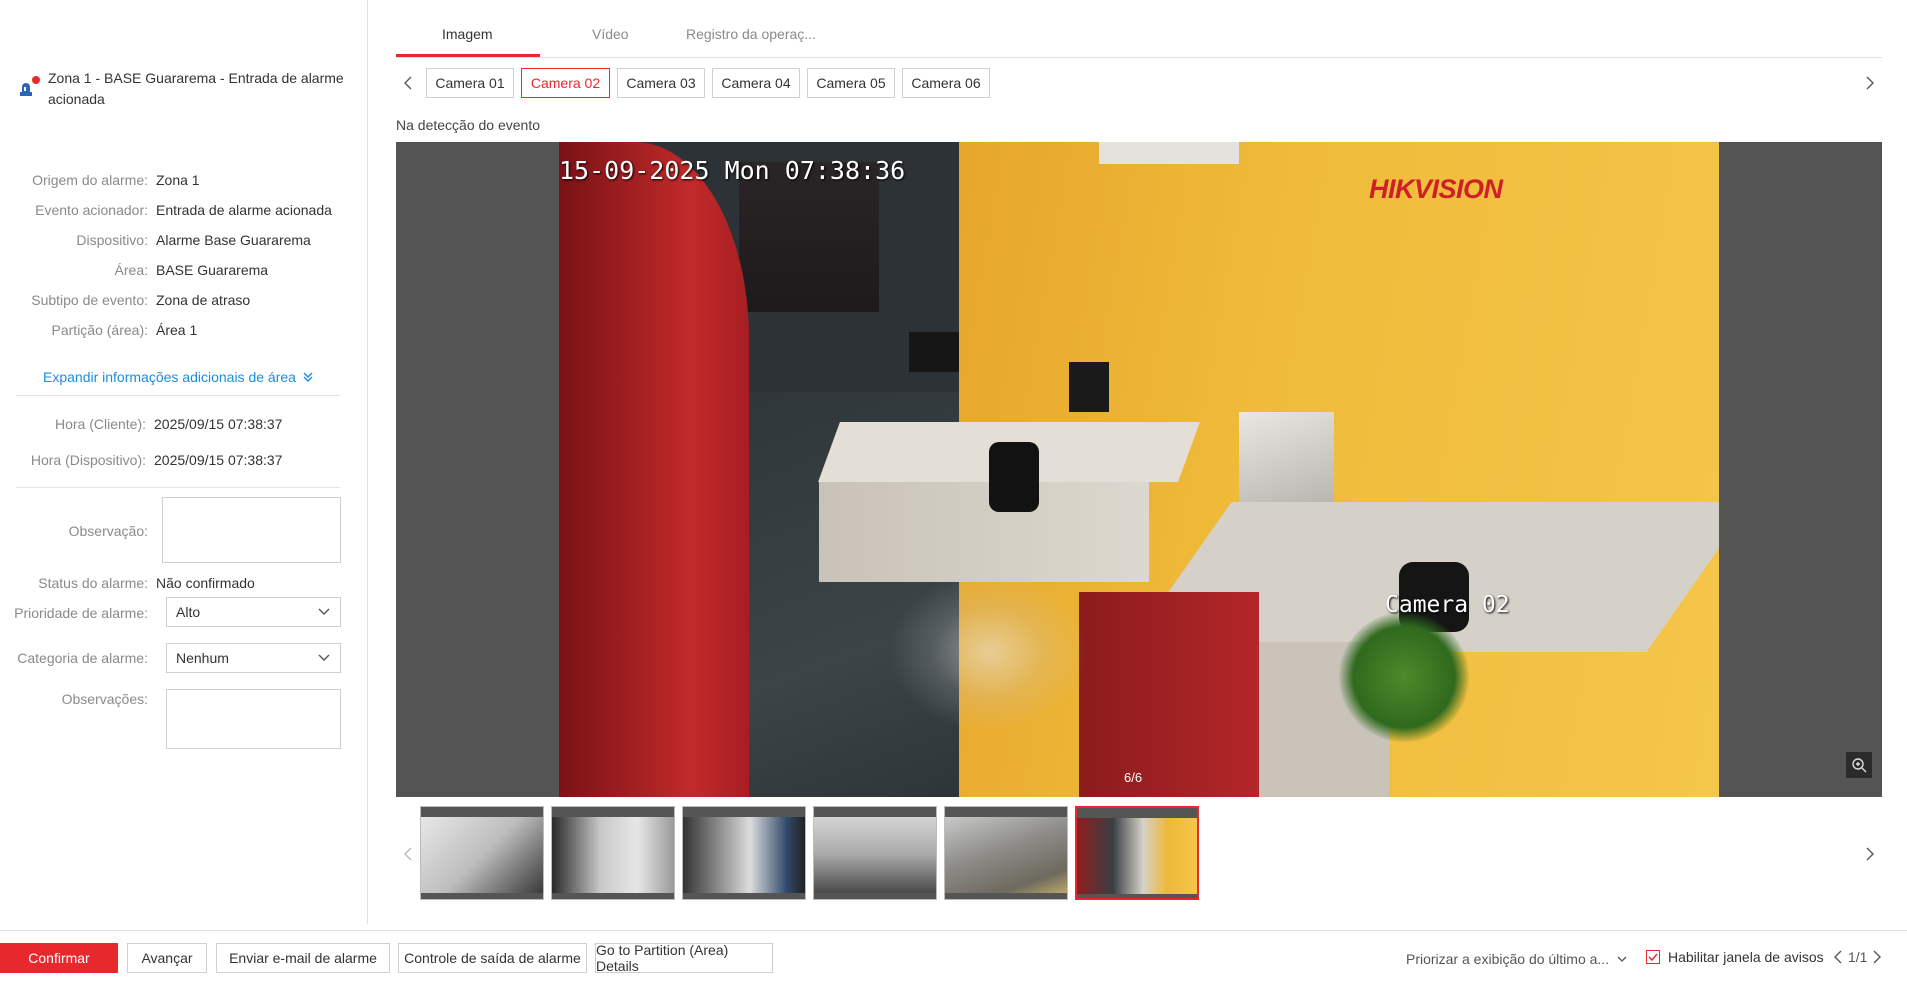  I want to click on info-label: Origem do alarme:, so click(90, 180).